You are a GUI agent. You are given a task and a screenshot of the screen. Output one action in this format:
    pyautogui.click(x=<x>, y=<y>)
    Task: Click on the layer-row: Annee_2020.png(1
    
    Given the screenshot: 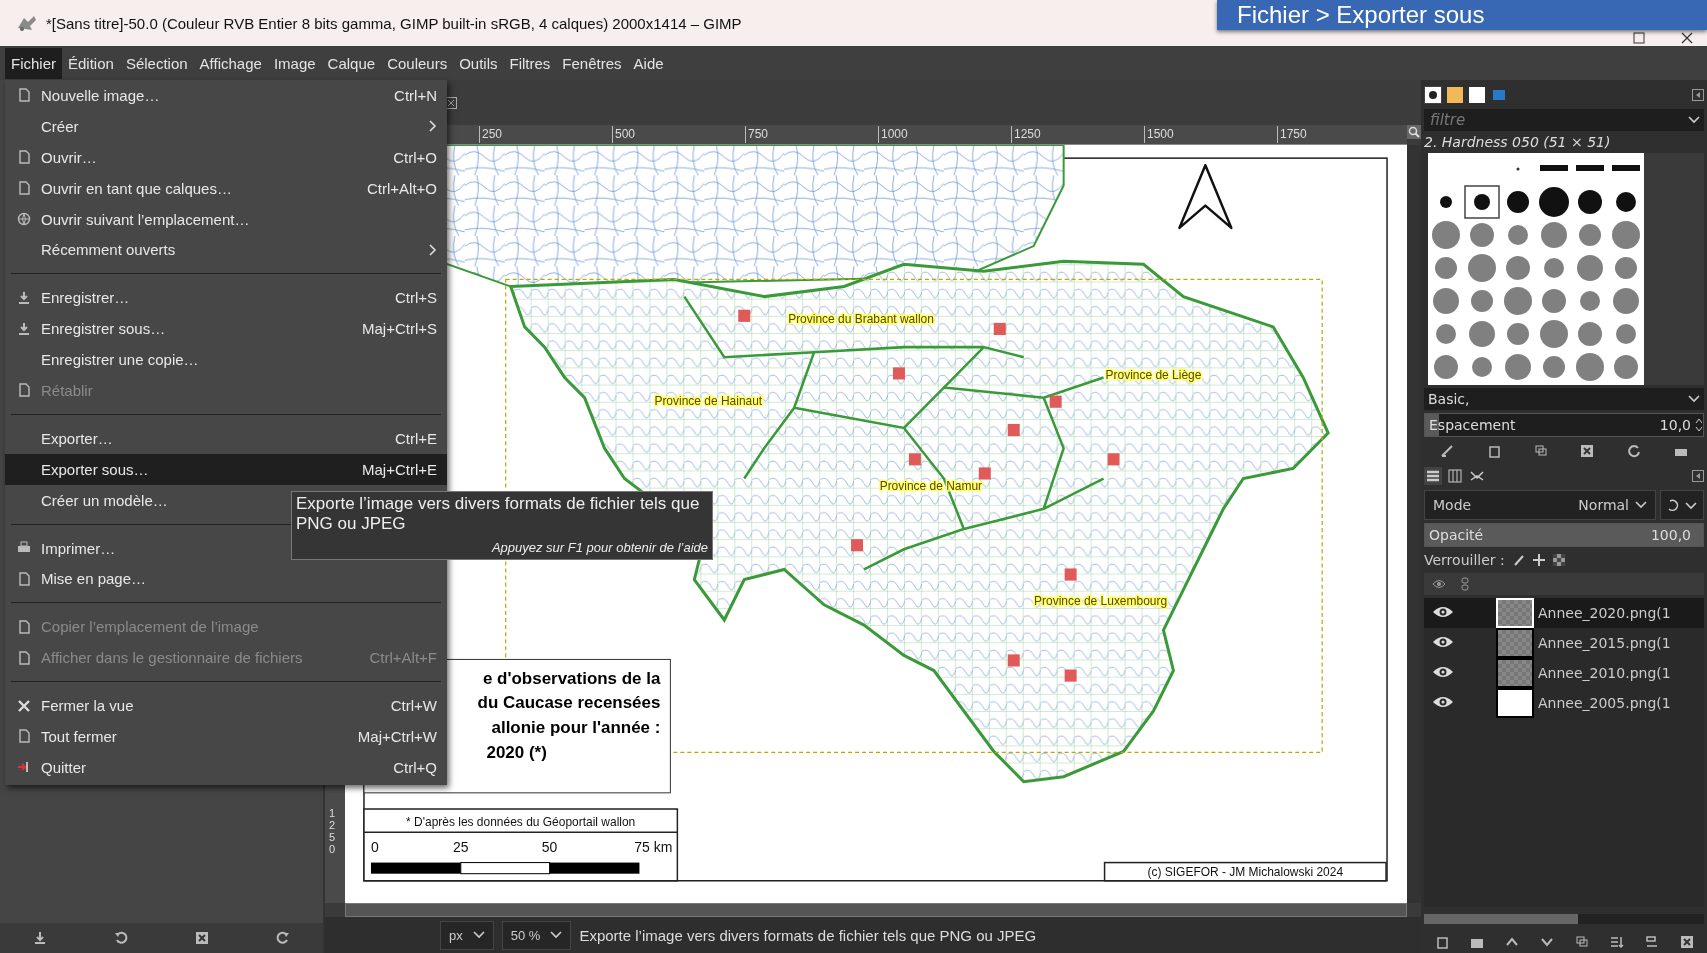 What is the action you would take?
    pyautogui.click(x=1564, y=613)
    